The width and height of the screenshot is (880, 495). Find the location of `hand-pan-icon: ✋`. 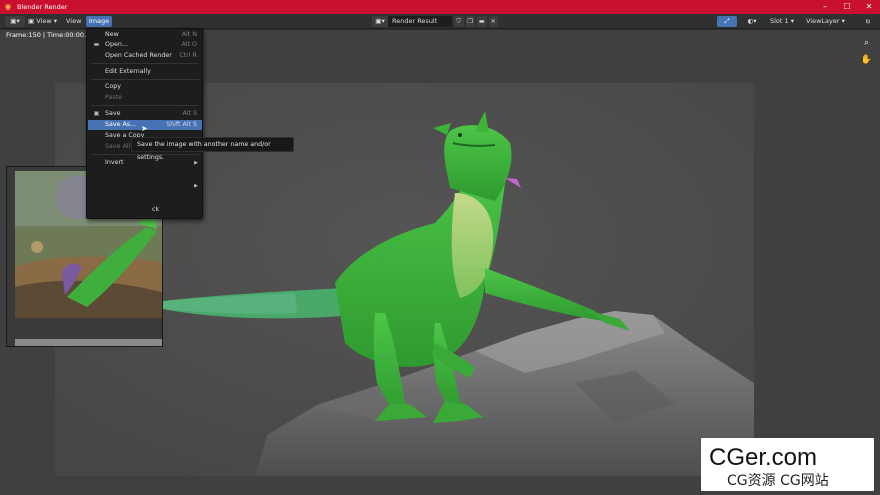

hand-pan-icon: ✋ is located at coordinates (866, 60).